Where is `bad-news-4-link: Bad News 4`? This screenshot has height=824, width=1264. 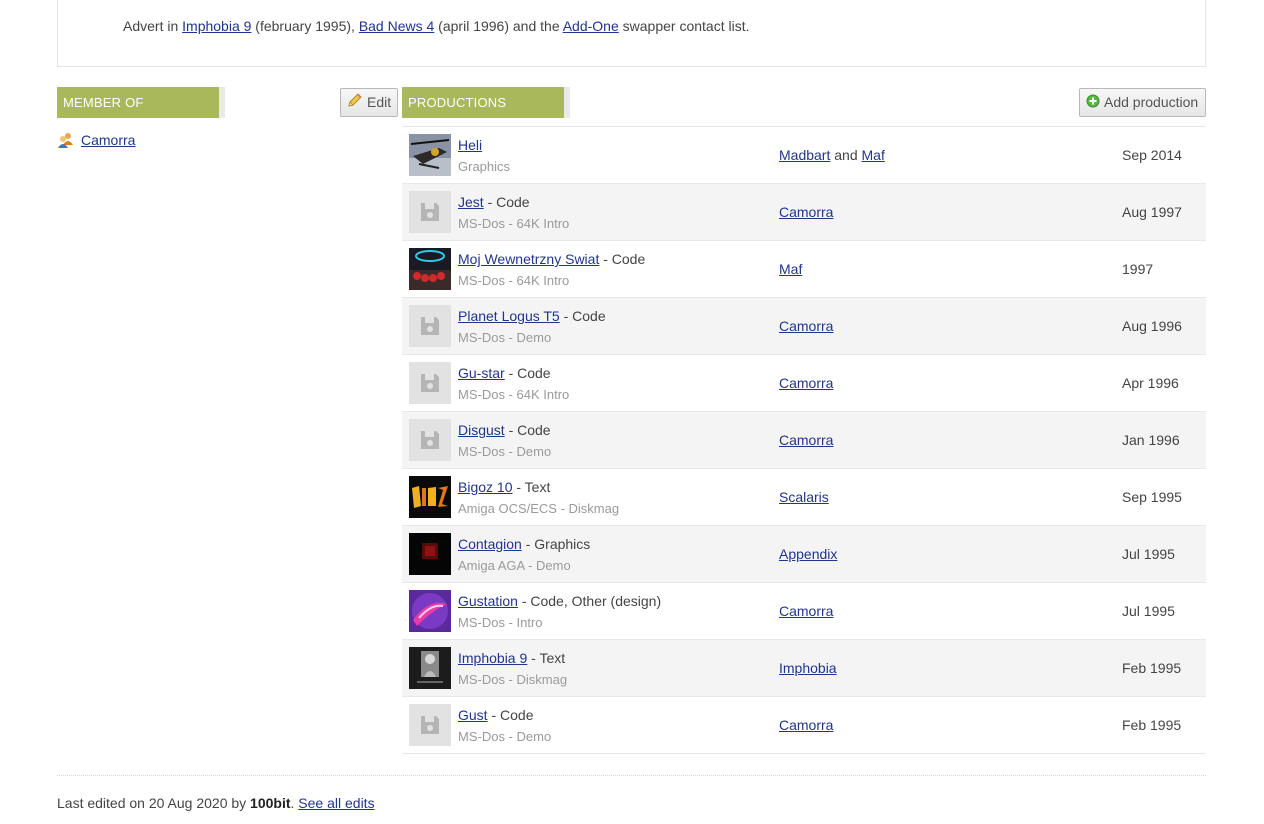 bad-news-4-link: Bad News 4 is located at coordinates (396, 26).